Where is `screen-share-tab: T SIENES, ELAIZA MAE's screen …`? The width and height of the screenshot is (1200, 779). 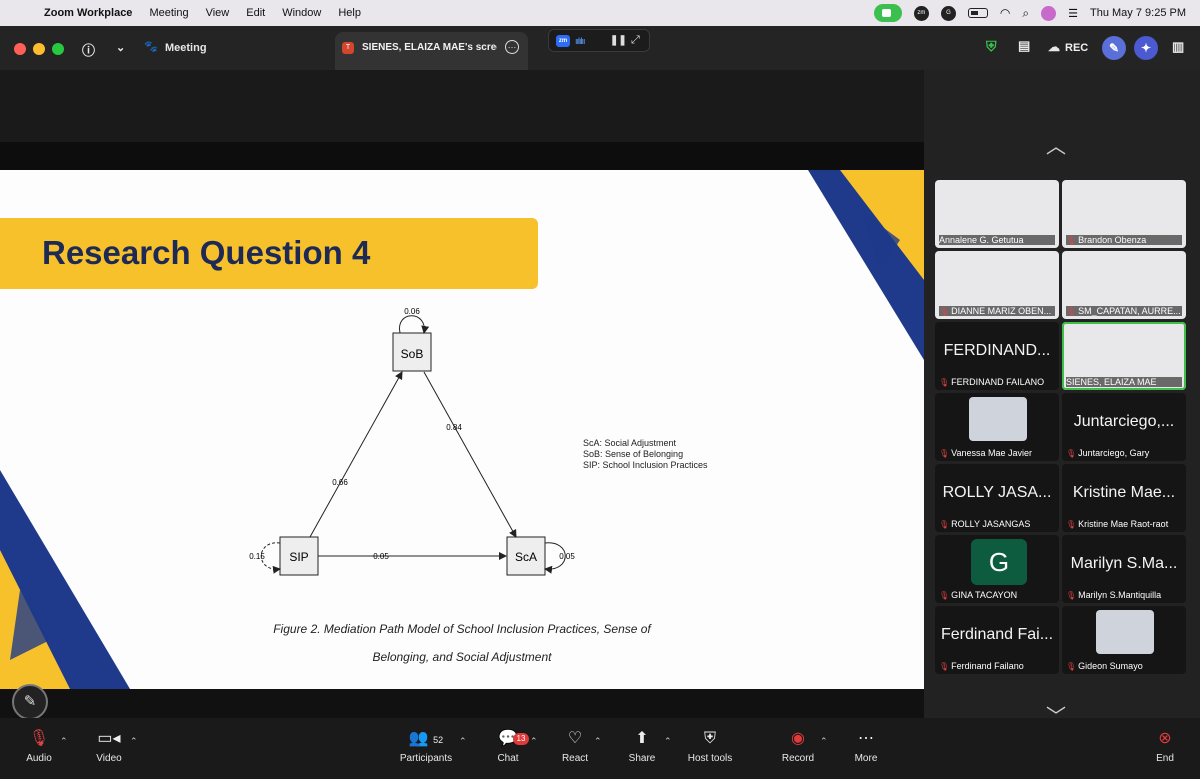 screen-share-tab: T SIENES, ELAIZA MAE's screen … is located at coordinates (431, 51).